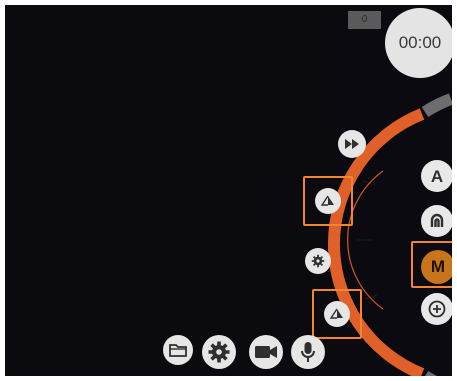 This screenshot has width=457, height=381. Describe the element at coordinates (436, 105) in the screenshot. I see `mode-dial-track-top` at that location.